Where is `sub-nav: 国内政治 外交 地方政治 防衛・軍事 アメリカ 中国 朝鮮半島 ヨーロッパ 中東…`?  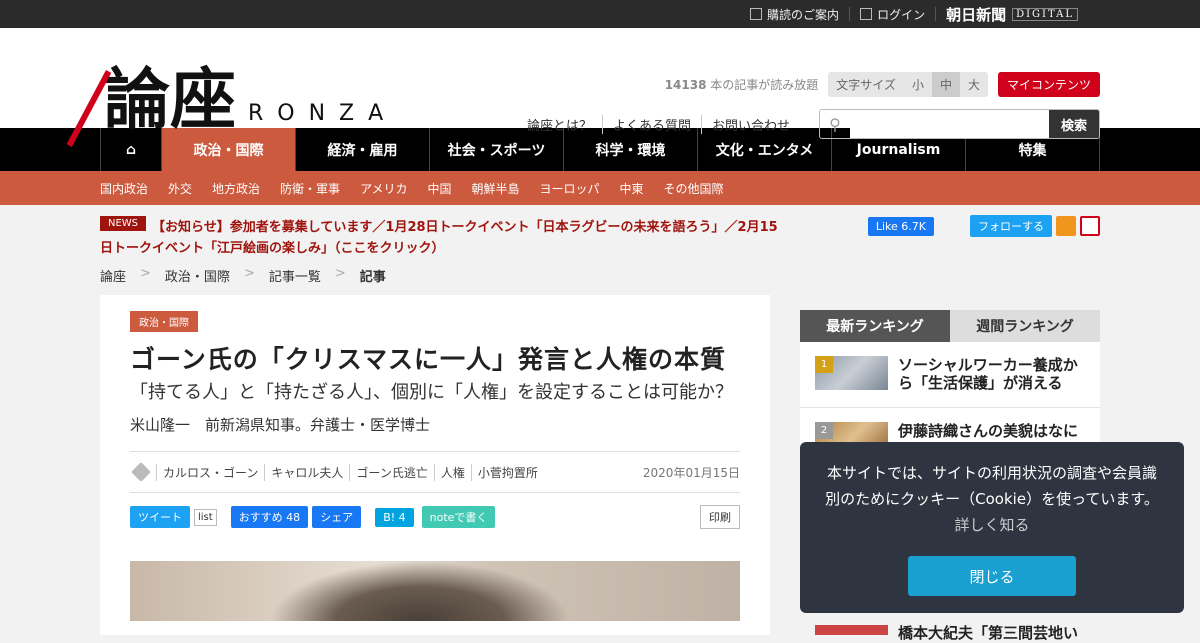
sub-nav: 国内政治 外交 地方政治 防衛・軍事 アメリカ 中国 朝鮮半島 ヨーロッパ 中東… is located at coordinates (600, 188).